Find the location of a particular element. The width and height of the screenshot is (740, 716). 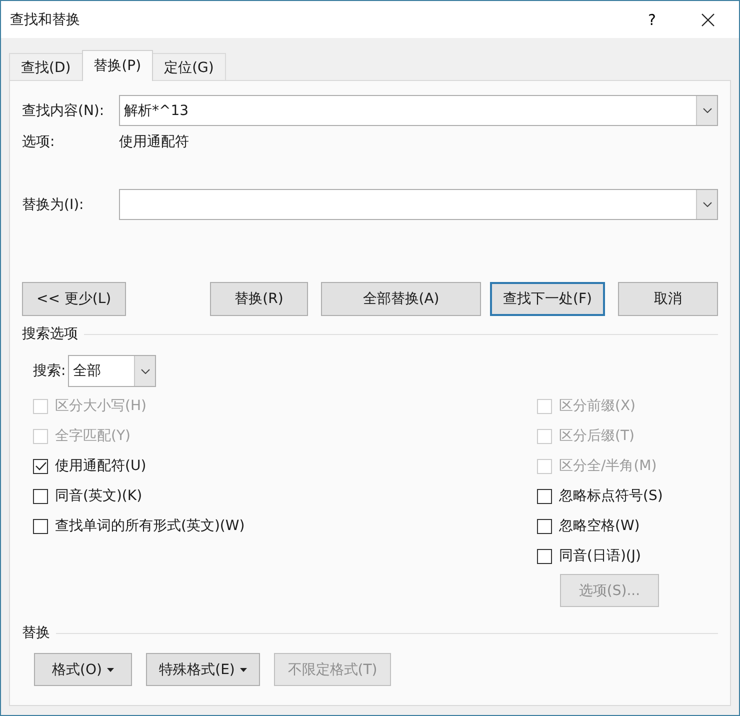

checkbox-label: 忽略空格(W) is located at coordinates (599, 526).